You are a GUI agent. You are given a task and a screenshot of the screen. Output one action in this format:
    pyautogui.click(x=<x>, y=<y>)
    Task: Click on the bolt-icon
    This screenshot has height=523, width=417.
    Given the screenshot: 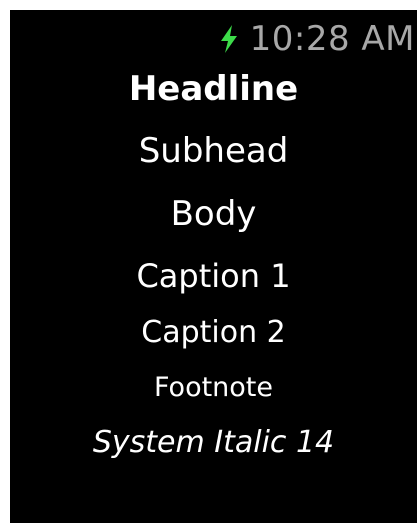 What is the action you would take?
    pyautogui.click(x=228, y=39)
    